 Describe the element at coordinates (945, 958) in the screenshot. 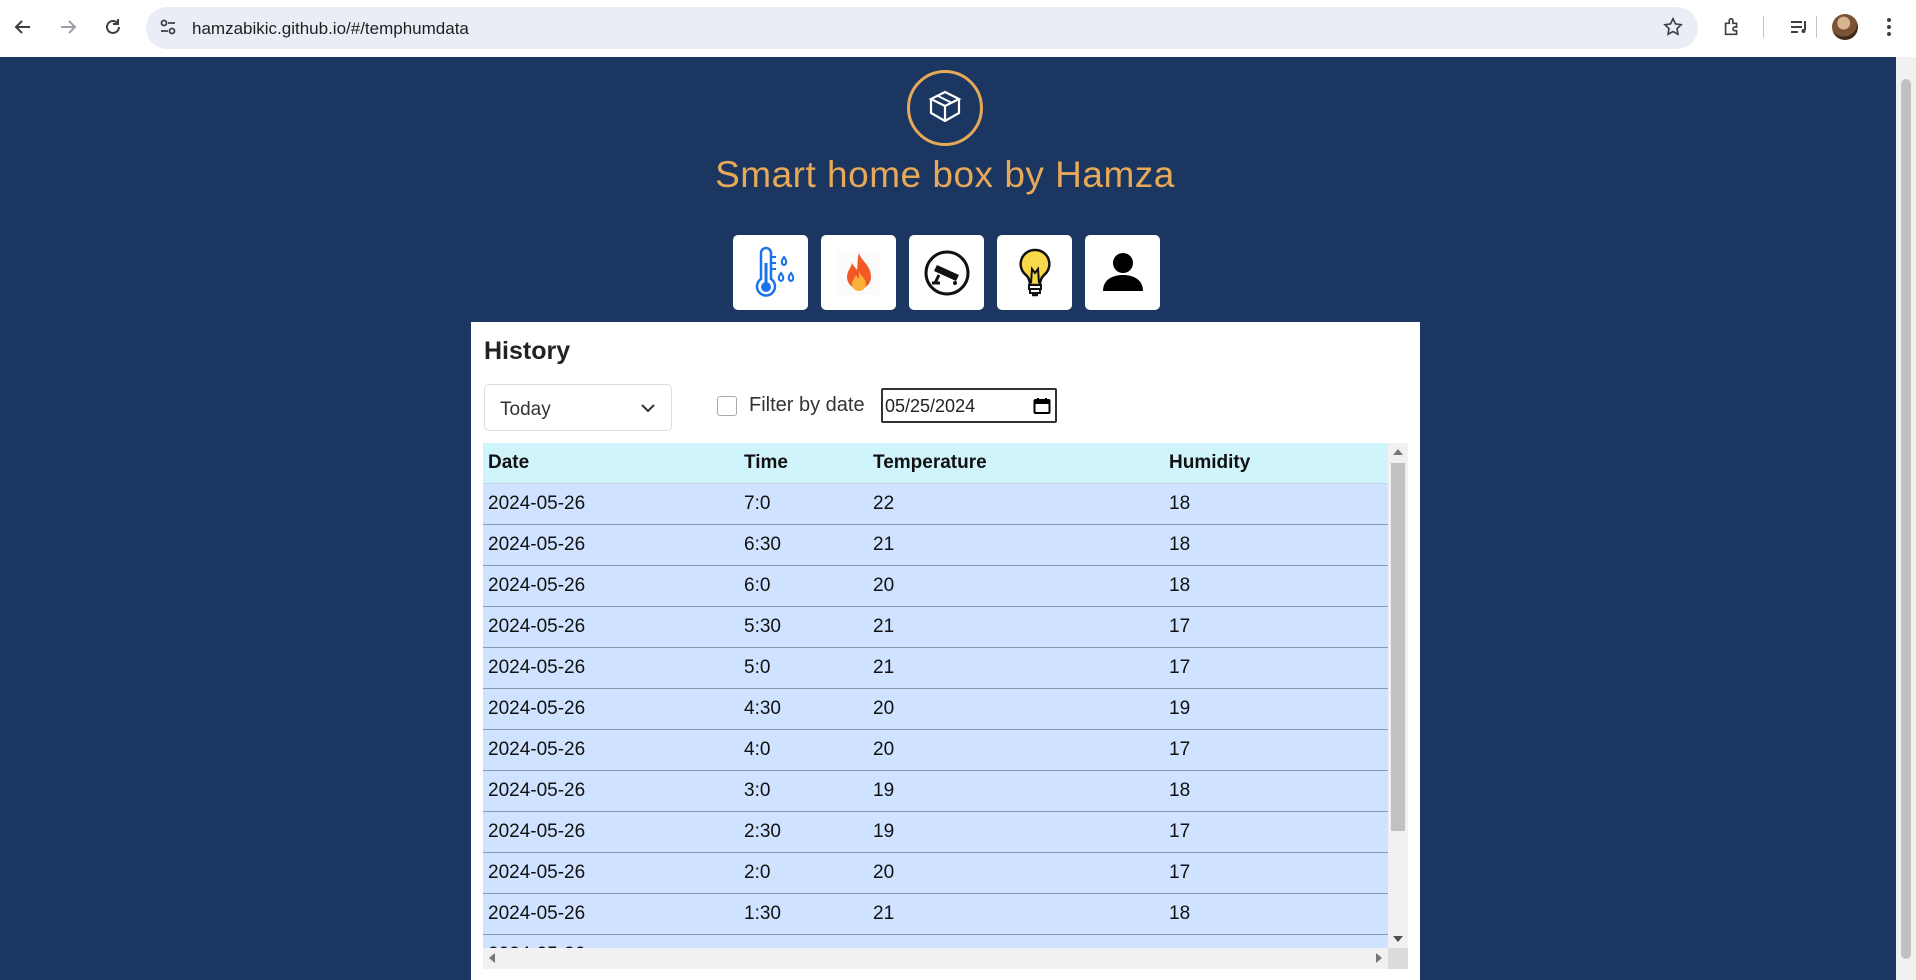

I see `table-horizontal-scrollbar` at that location.